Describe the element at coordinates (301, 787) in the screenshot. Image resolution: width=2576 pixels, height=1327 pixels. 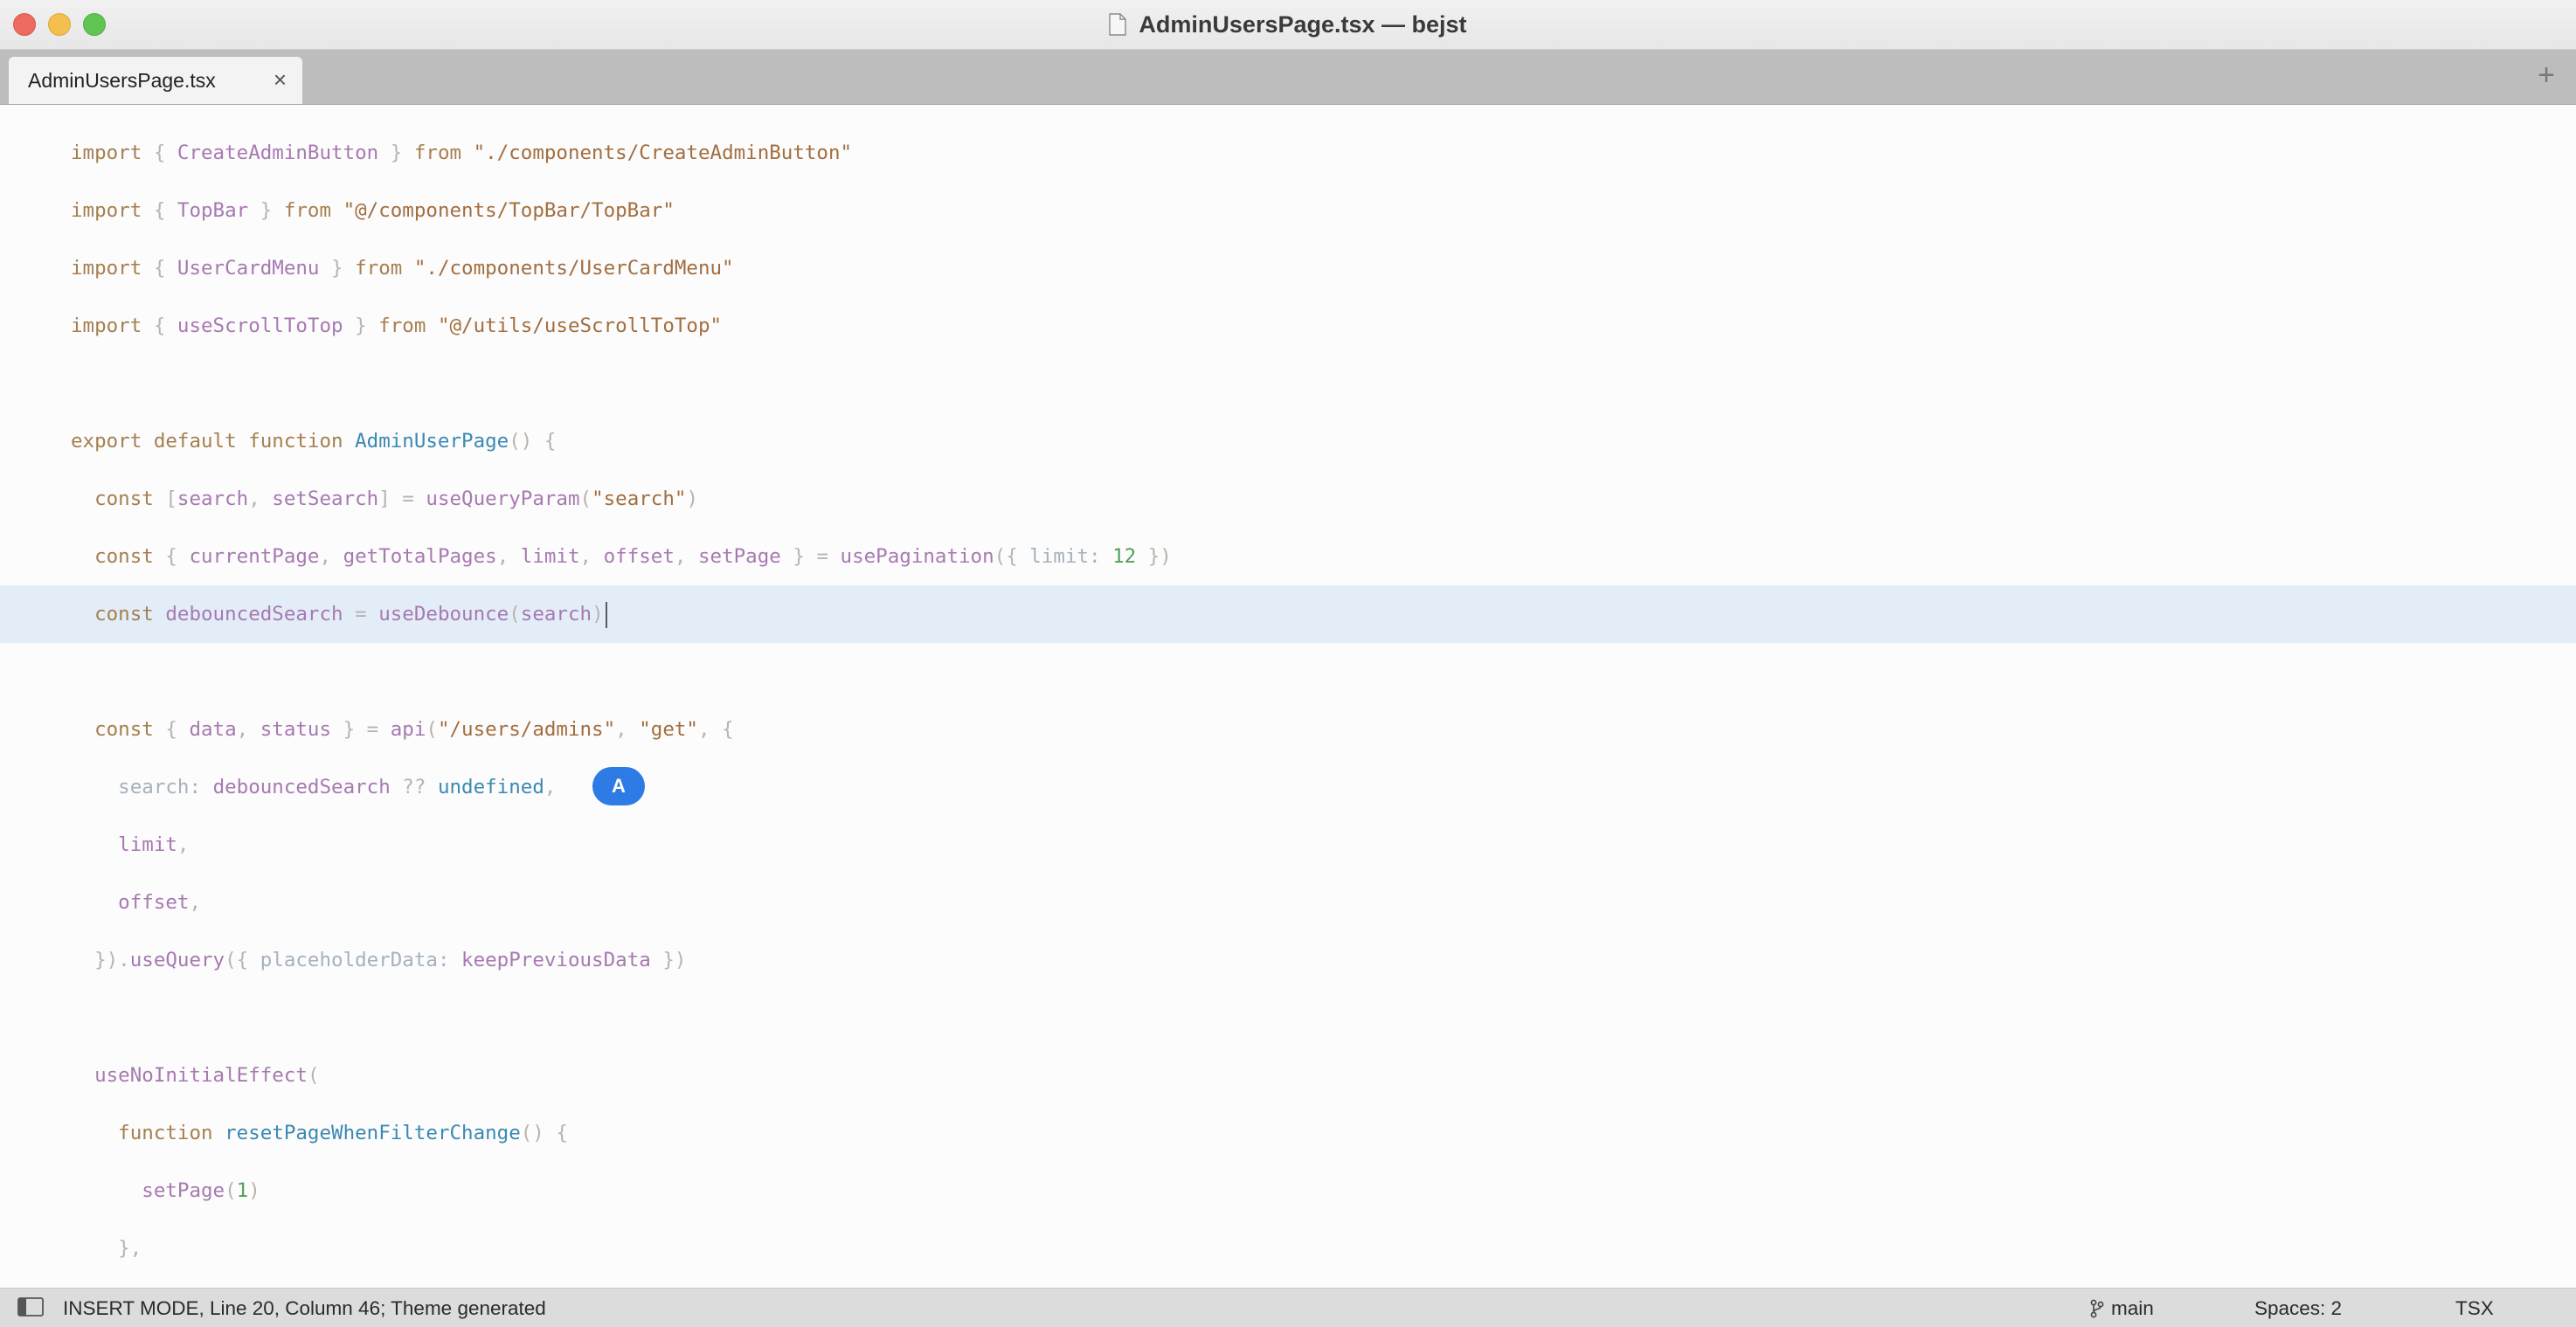
I see `code-token: debouncedSearch` at that location.